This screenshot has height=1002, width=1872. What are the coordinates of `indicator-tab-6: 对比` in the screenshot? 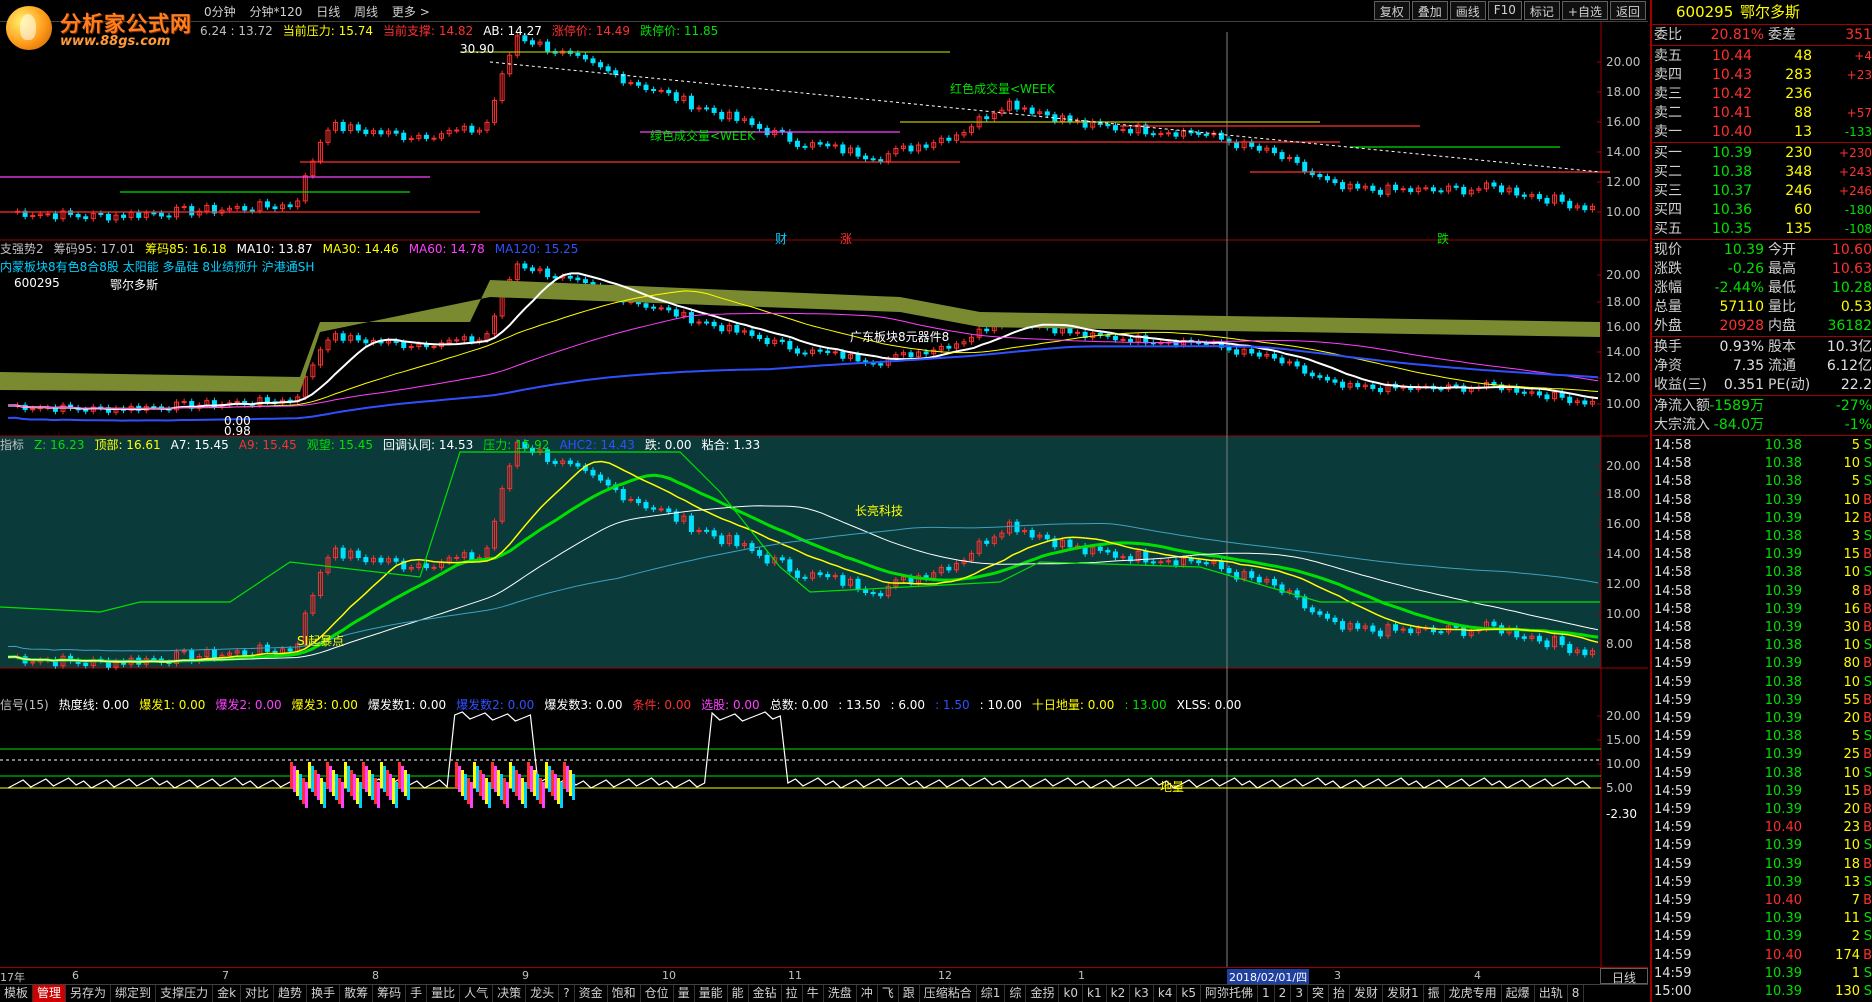 It's located at (258, 993).